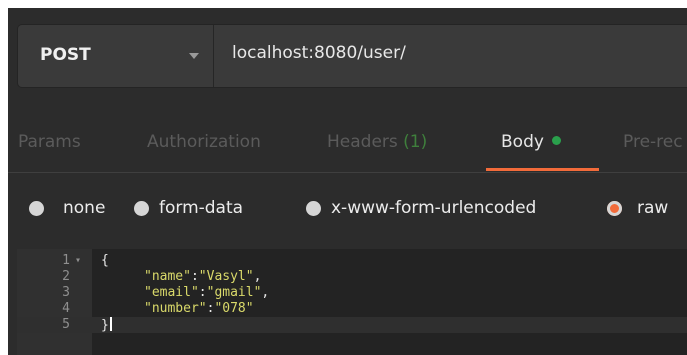 The image size is (687, 355). What do you see at coordinates (556, 140) in the screenshot?
I see `body-active-dot-icon` at bounding box center [556, 140].